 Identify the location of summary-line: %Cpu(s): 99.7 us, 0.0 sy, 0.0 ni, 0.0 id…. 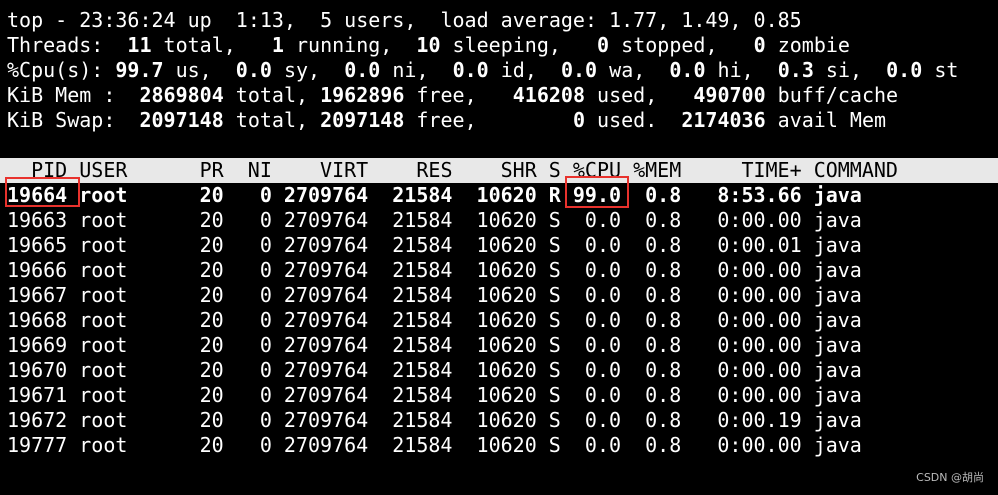
(499, 70).